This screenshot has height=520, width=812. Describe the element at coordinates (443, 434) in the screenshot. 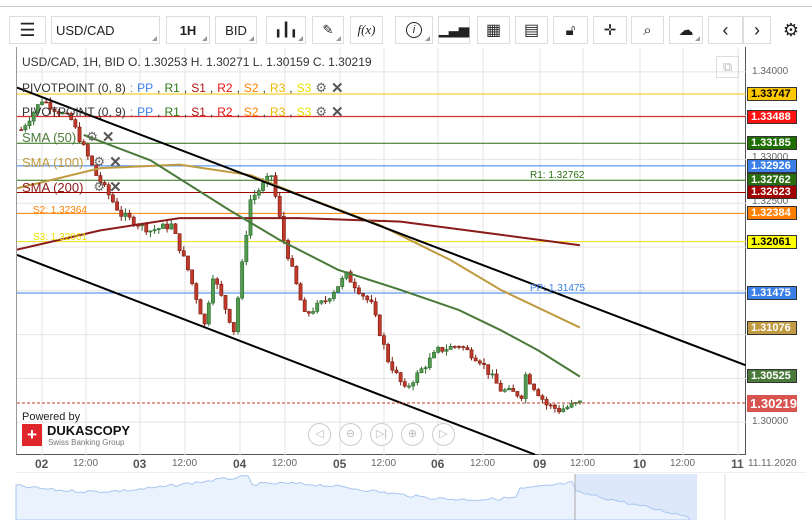

I see `nav-forward-button: ▷` at that location.